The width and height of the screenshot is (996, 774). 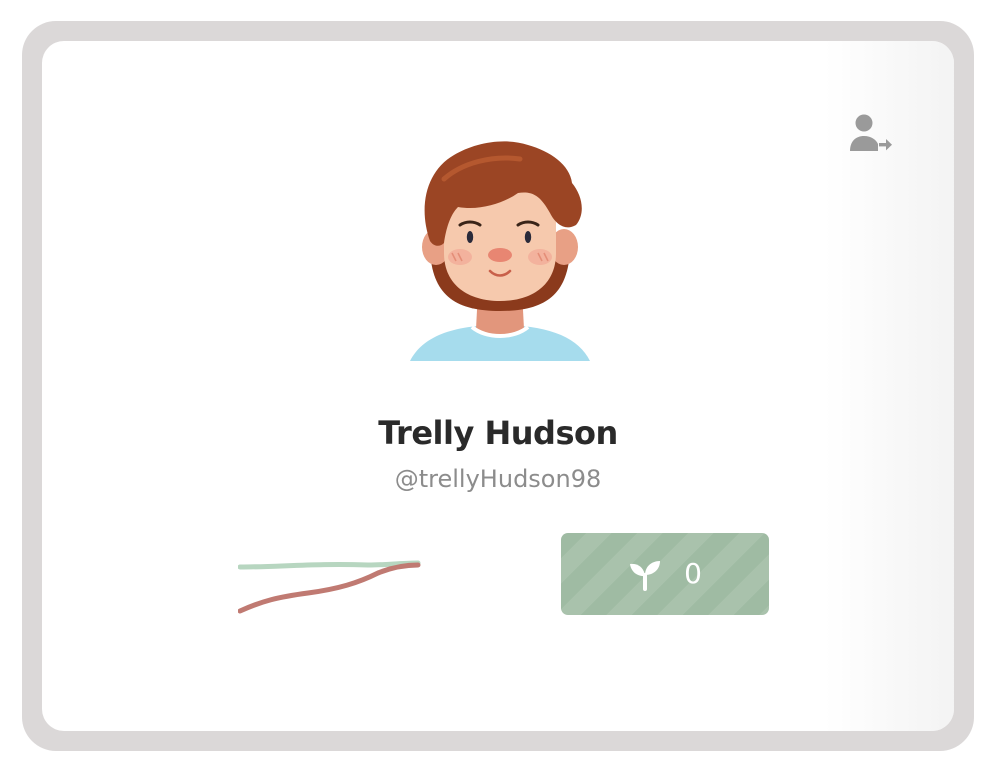 What do you see at coordinates (693, 573) in the screenshot?
I see `sprout-count: 0` at bounding box center [693, 573].